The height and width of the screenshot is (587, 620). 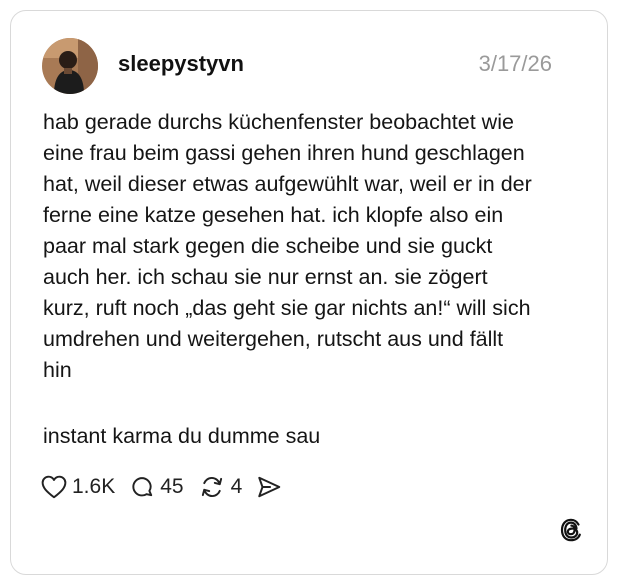 What do you see at coordinates (142, 487) in the screenshot?
I see `comment-bubble-icon` at bounding box center [142, 487].